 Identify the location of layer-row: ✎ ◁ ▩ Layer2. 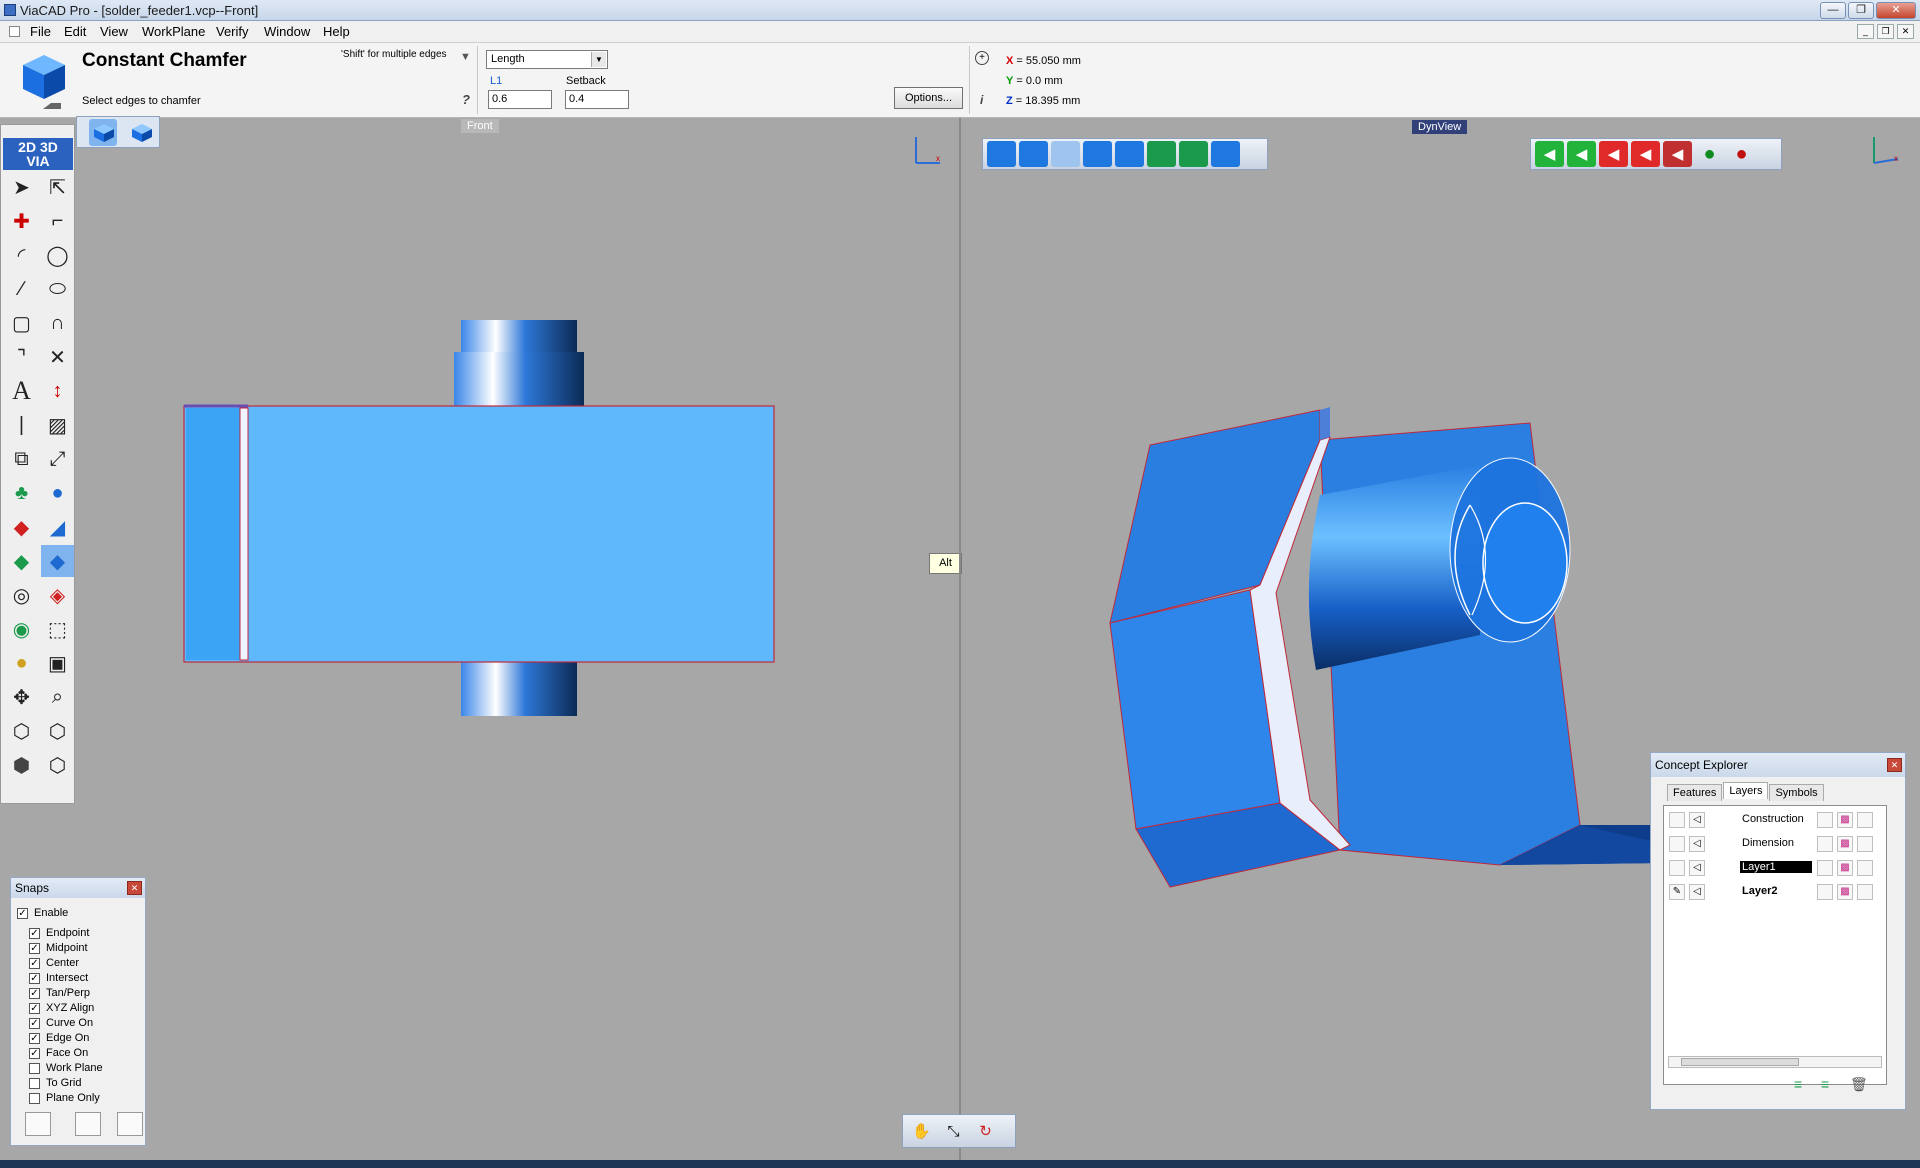
(1775, 892).